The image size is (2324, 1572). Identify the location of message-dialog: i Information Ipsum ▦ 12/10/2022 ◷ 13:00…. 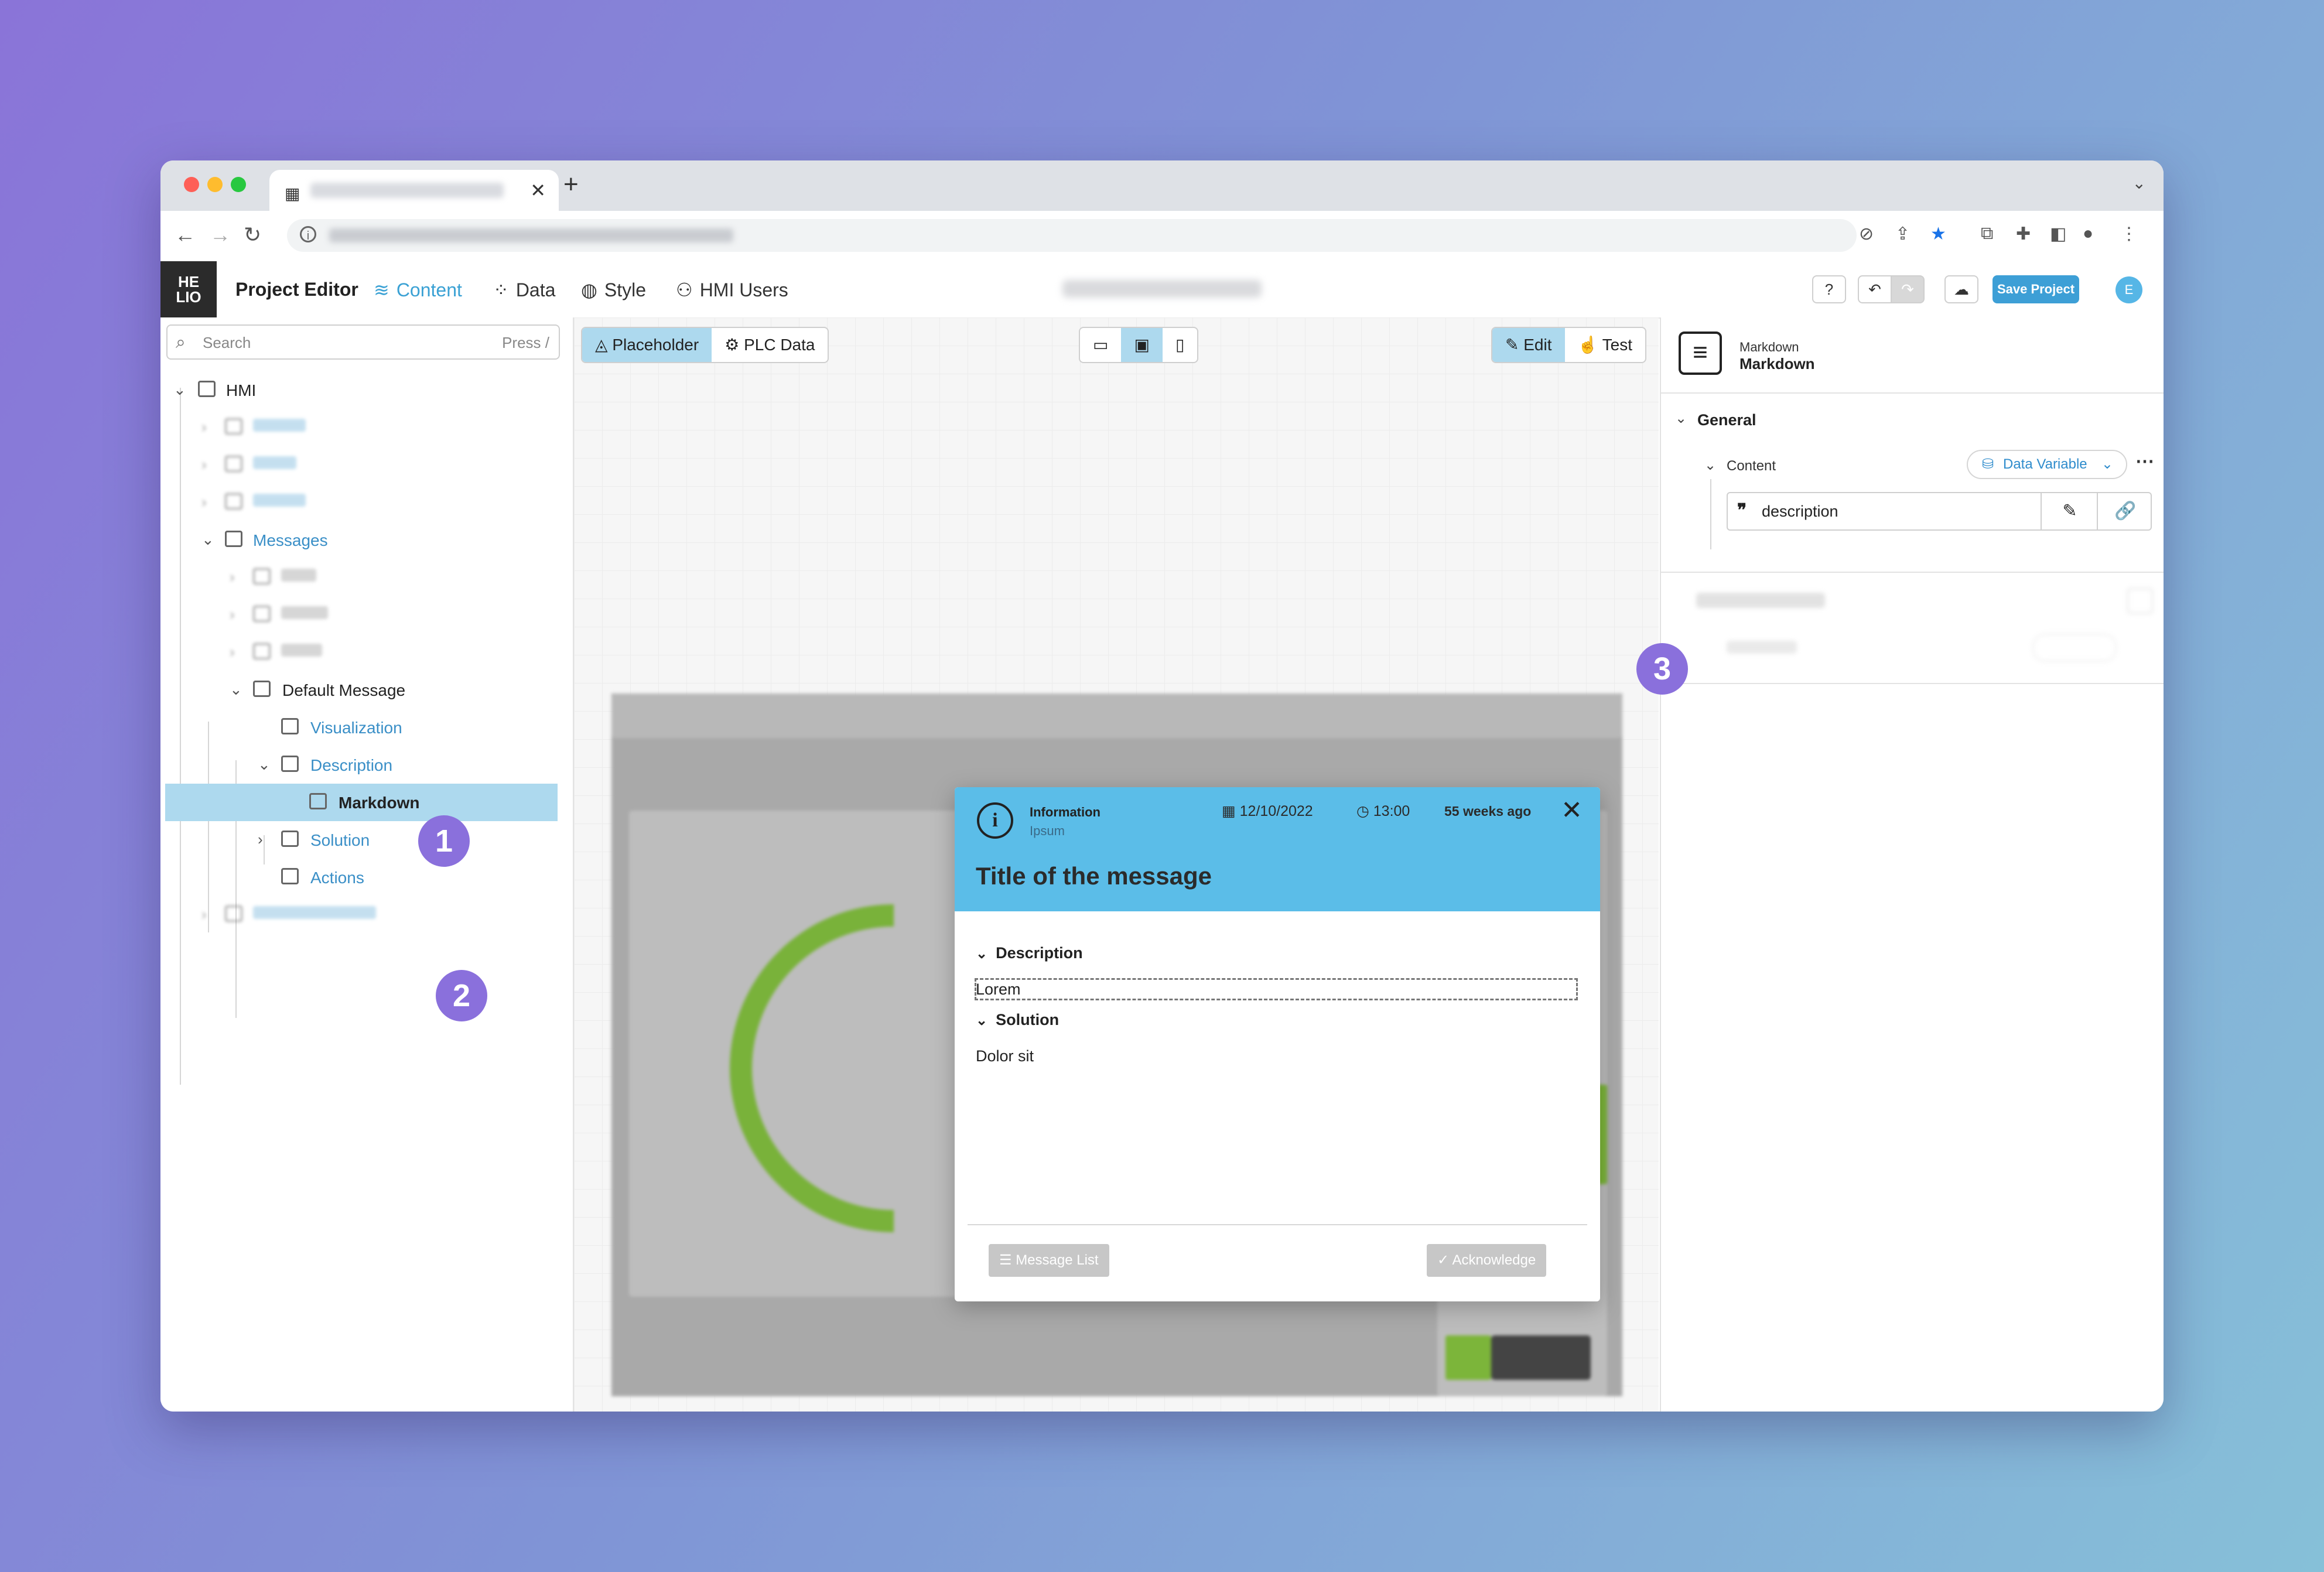
(1277, 1044).